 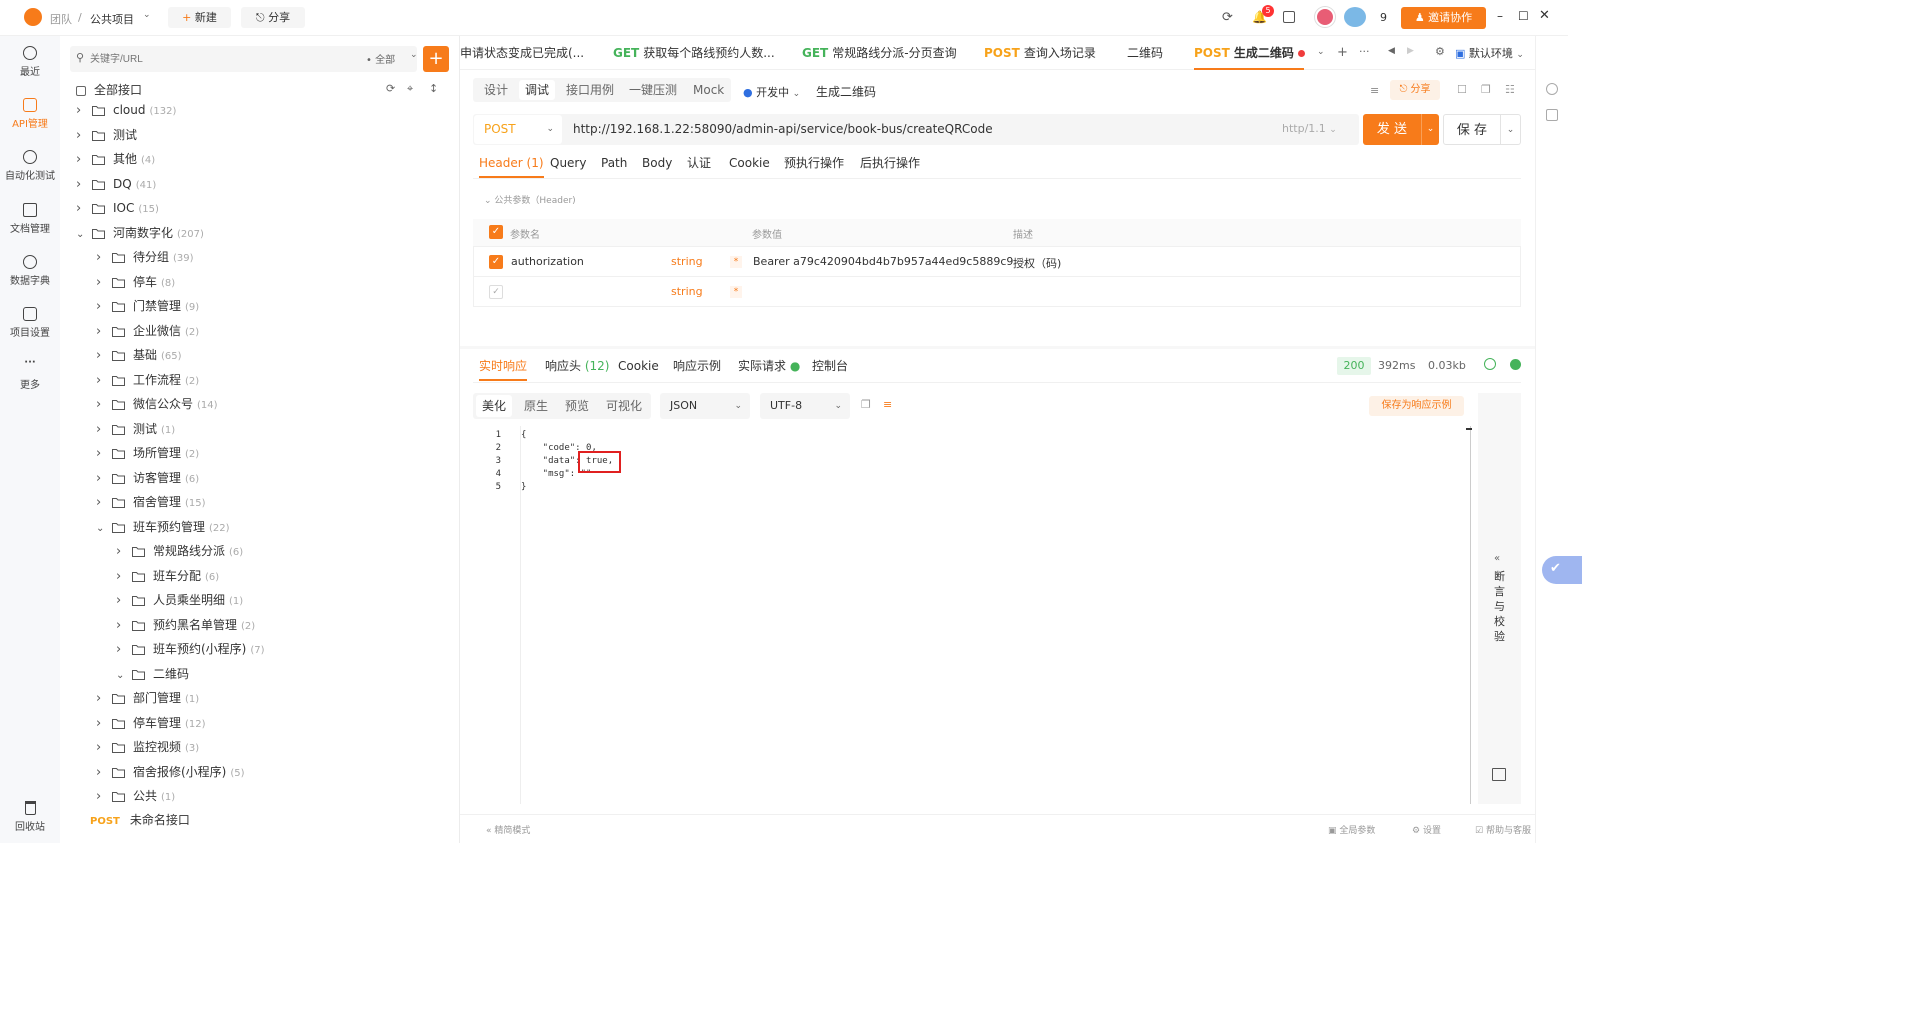 What do you see at coordinates (273, 17) in the screenshot?
I see `share-button-top: ⎋ 分享` at bounding box center [273, 17].